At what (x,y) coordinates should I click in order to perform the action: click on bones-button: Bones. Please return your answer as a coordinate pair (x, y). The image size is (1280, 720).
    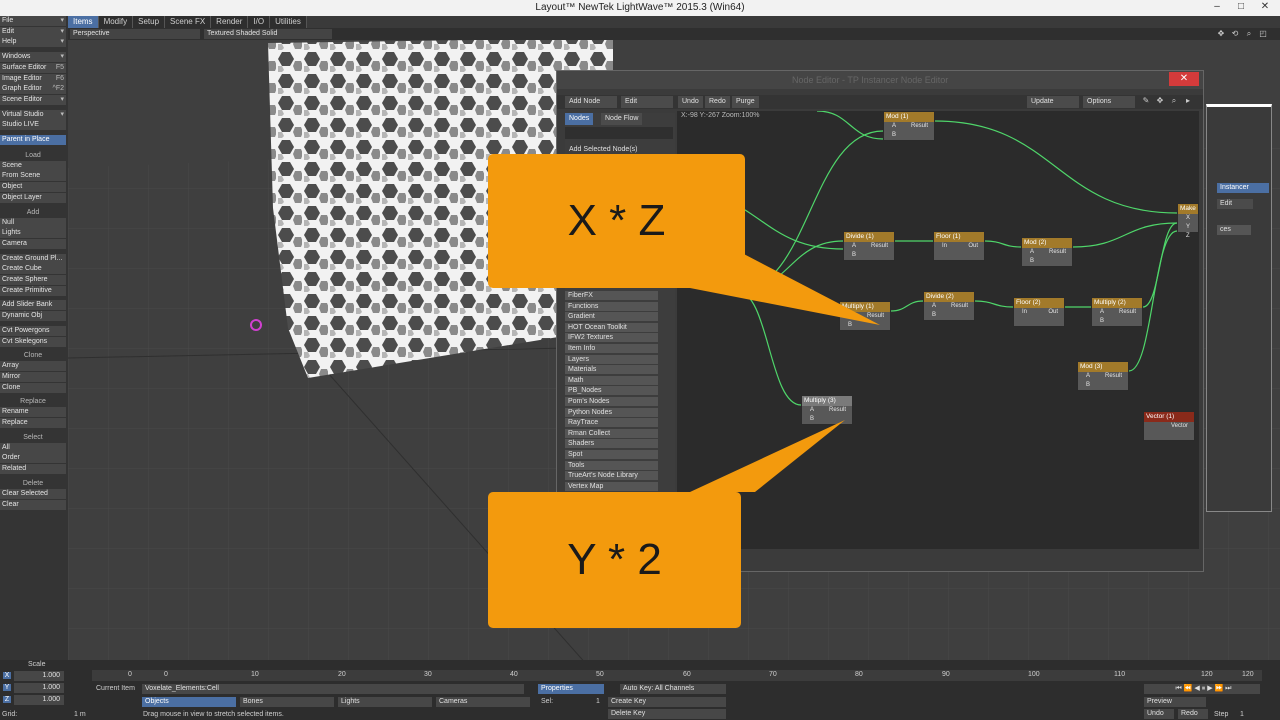
    Looking at the image, I should click on (287, 702).